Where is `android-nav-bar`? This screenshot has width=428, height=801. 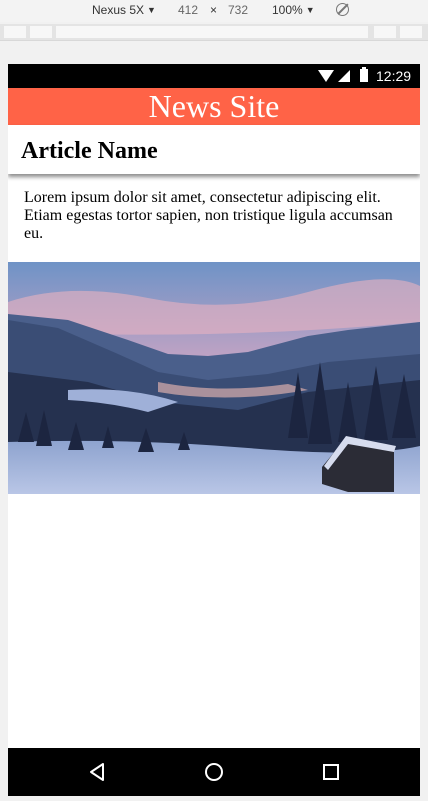 android-nav-bar is located at coordinates (214, 772).